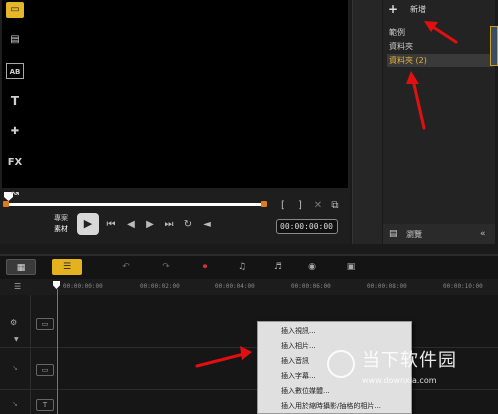 The height and width of the screenshot is (414, 498). Describe the element at coordinates (45, 405) in the screenshot. I see `title-track-icon: T` at that location.